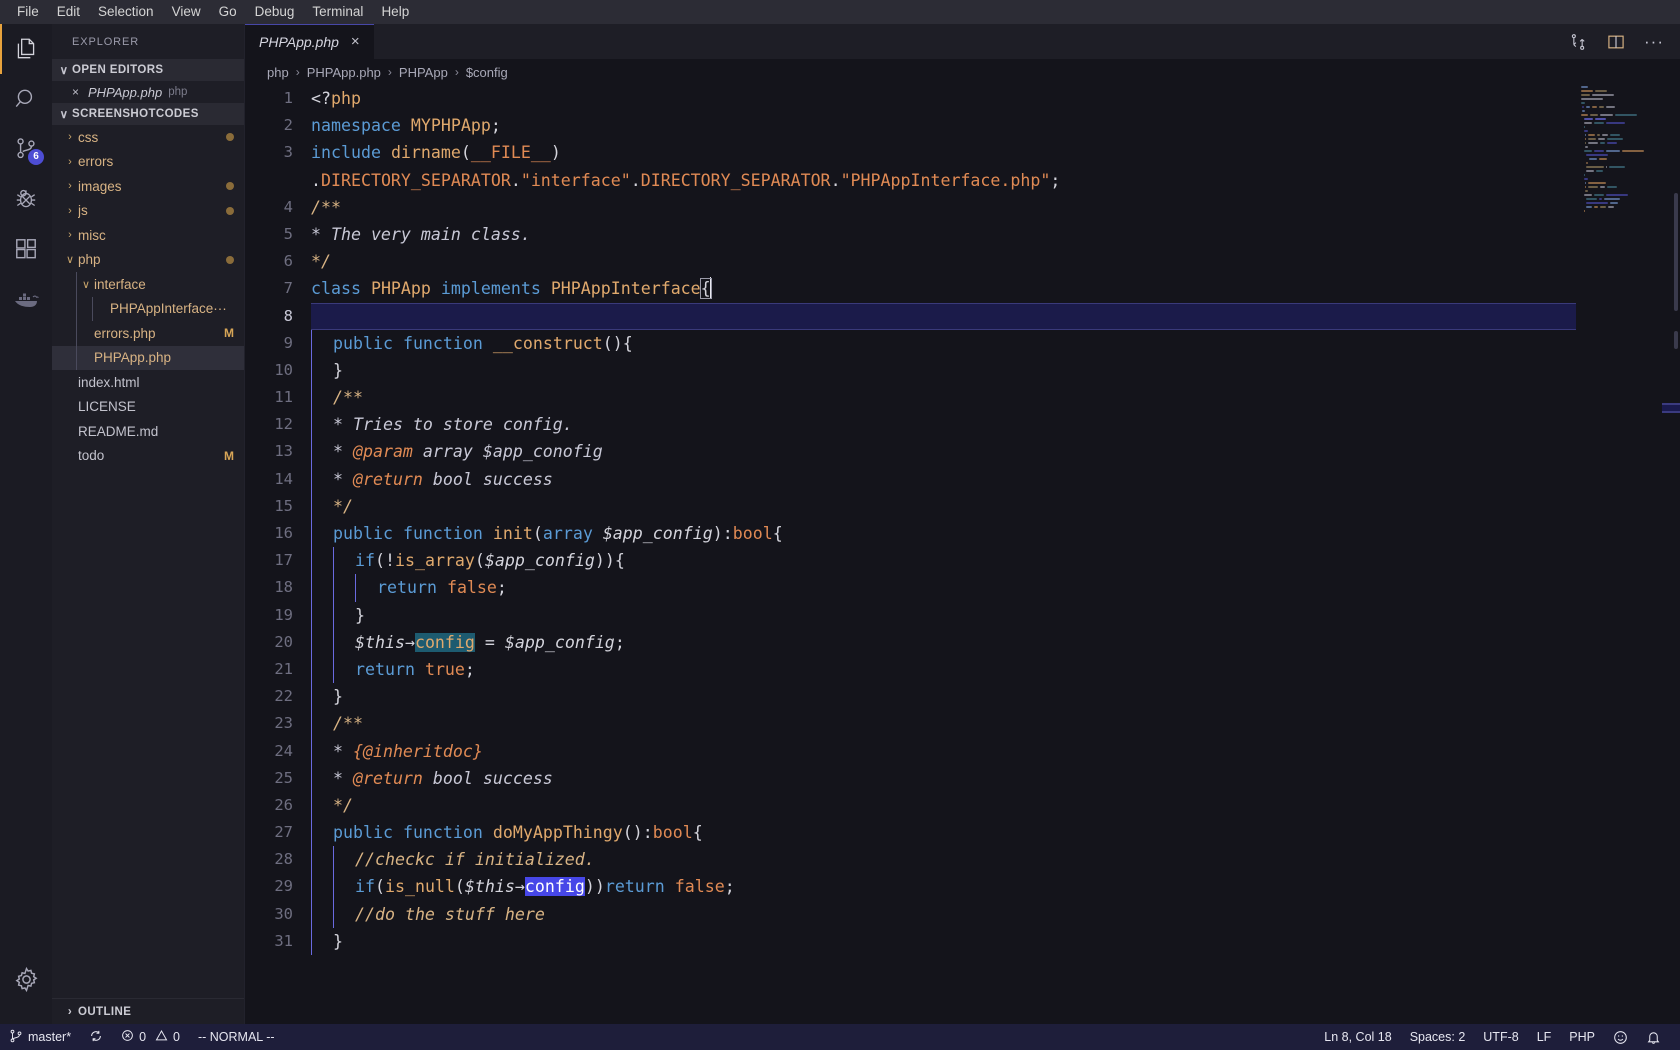  What do you see at coordinates (962, 343) in the screenshot?
I see `code-line: 9 public function __construct(){` at bounding box center [962, 343].